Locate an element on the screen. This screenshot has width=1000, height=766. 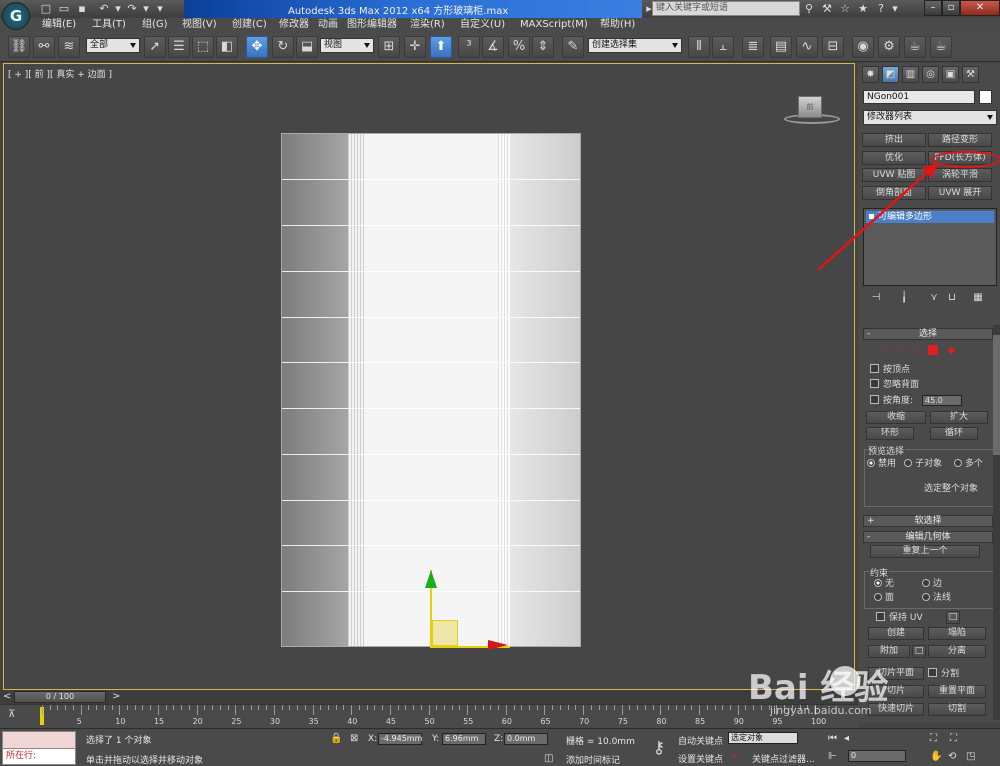
uvw-map-modifier-button: UVW 贴图 is located at coordinates (894, 175).